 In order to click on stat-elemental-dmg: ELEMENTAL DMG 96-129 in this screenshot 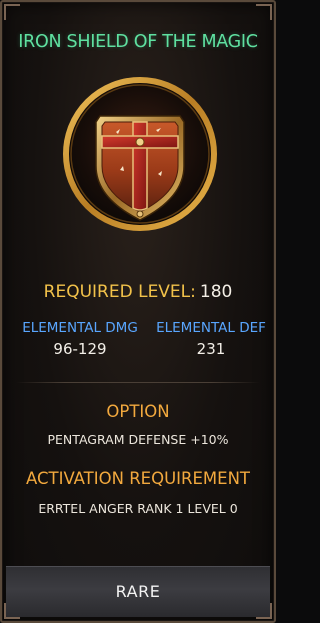, I will do `click(80, 339)`.